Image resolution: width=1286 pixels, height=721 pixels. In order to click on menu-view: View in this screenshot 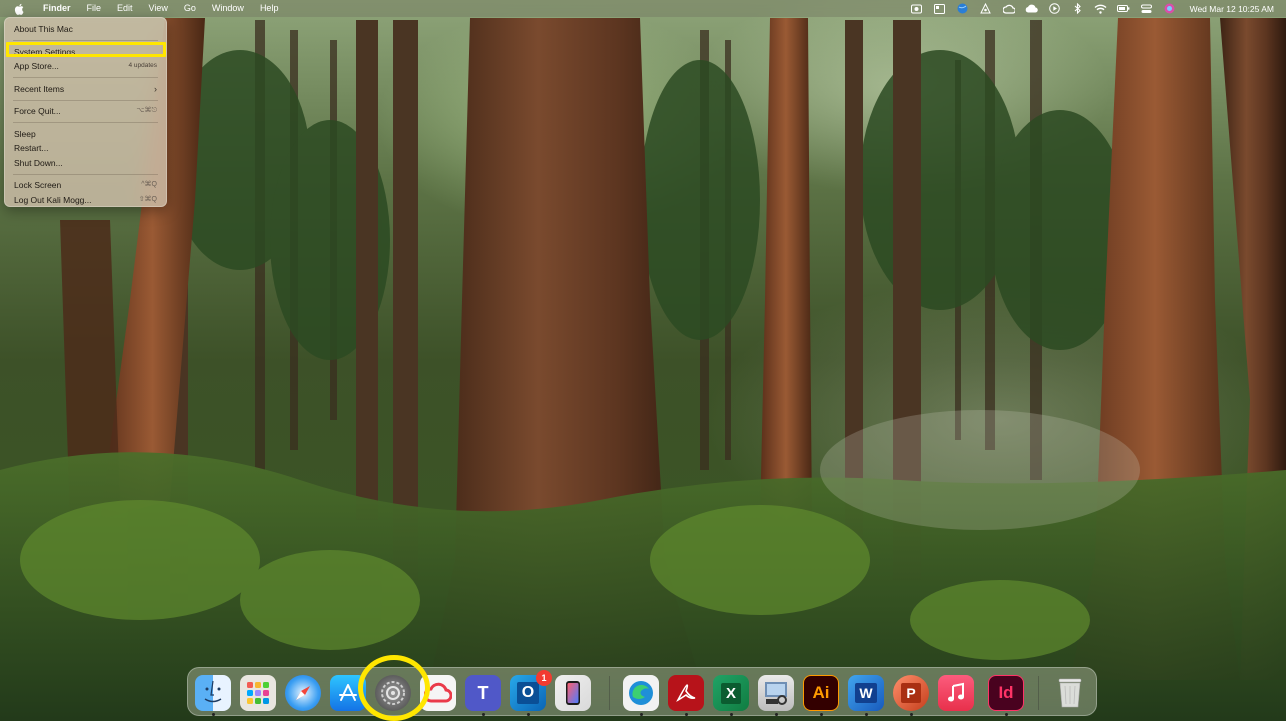, I will do `click(158, 8)`.